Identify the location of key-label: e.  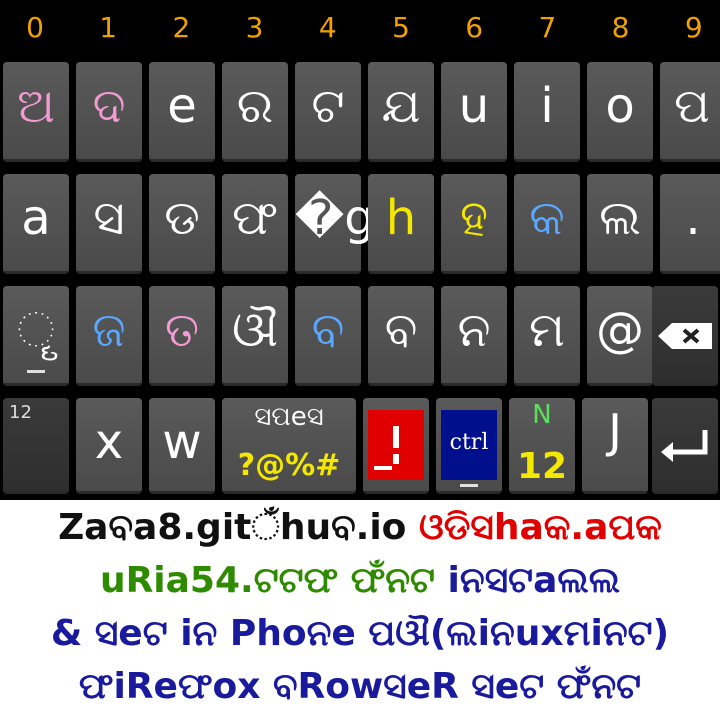
(182, 106).